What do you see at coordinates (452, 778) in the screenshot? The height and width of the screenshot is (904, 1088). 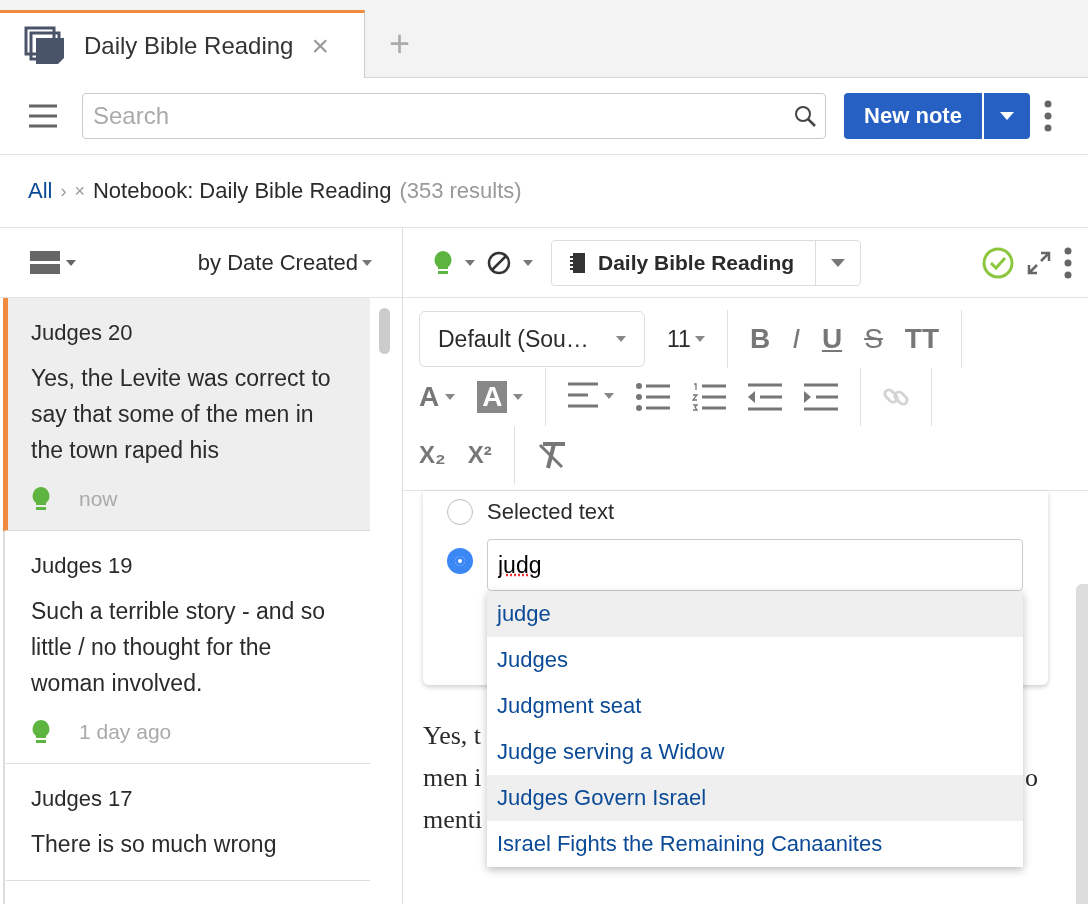 I see `note-text: men i` at bounding box center [452, 778].